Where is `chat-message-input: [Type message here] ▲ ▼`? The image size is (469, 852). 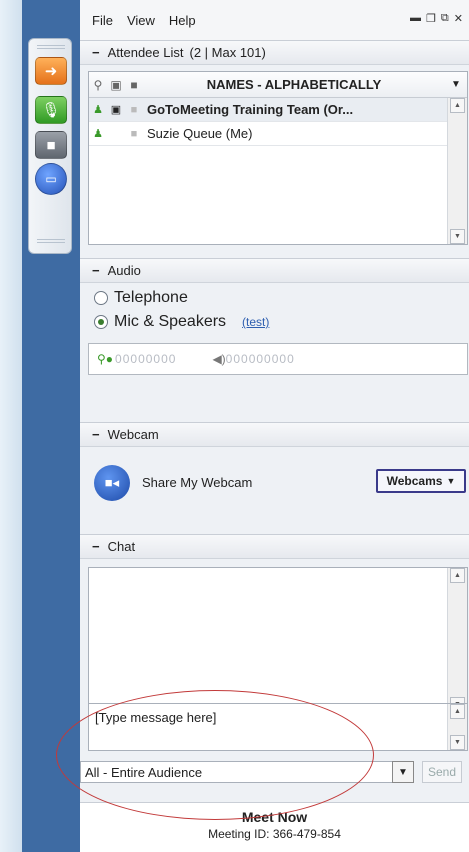 chat-message-input: [Type message here] ▲ ▼ is located at coordinates (278, 727).